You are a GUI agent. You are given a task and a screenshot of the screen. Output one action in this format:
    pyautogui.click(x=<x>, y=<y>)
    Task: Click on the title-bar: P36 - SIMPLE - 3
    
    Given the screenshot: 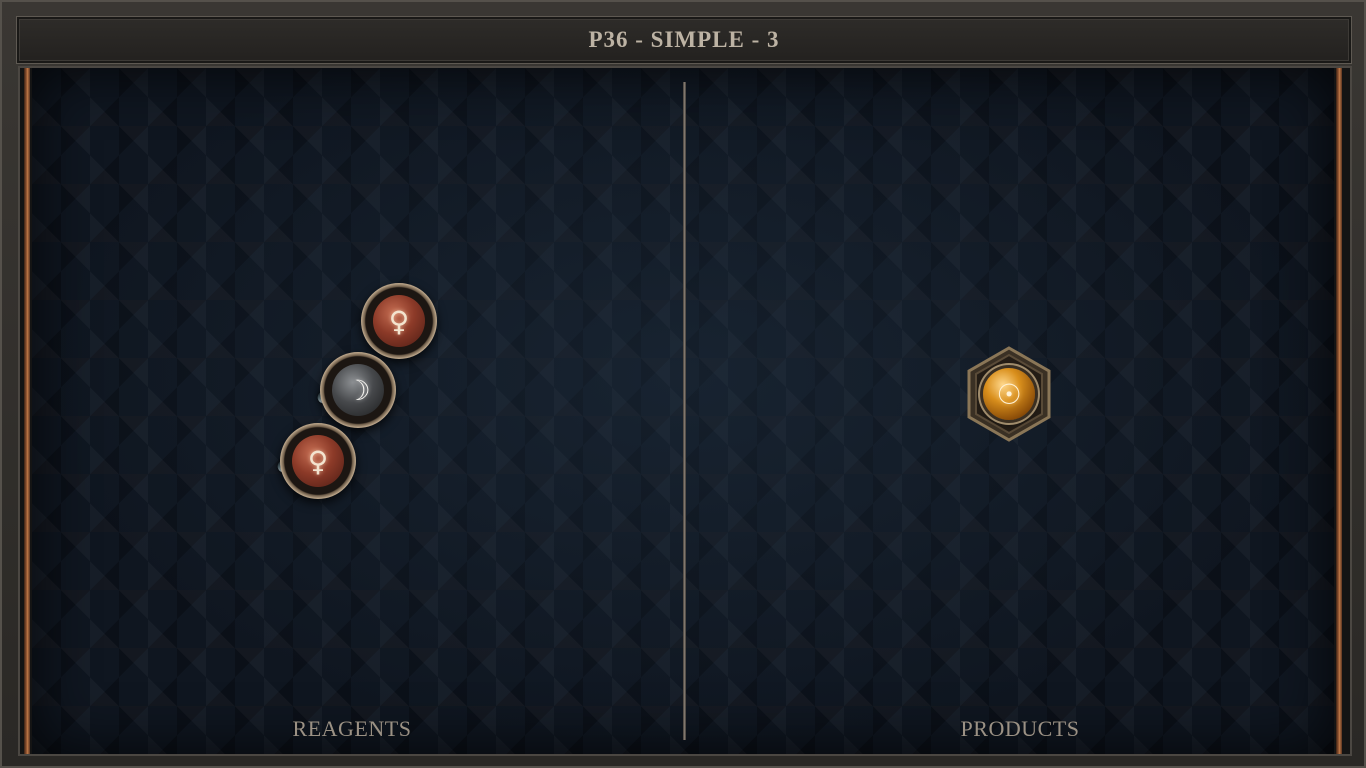 What is the action you would take?
    pyautogui.click(x=684, y=40)
    